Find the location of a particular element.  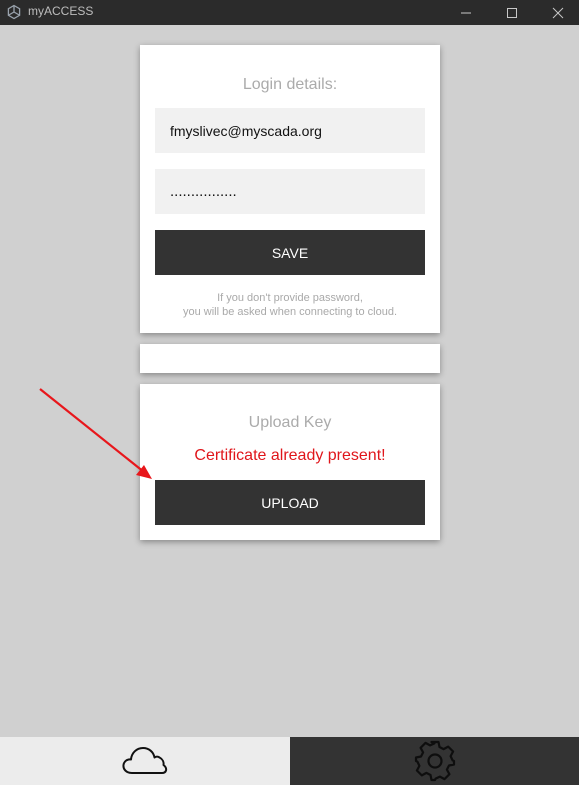

annotation-arrow is located at coordinates (95, 433).